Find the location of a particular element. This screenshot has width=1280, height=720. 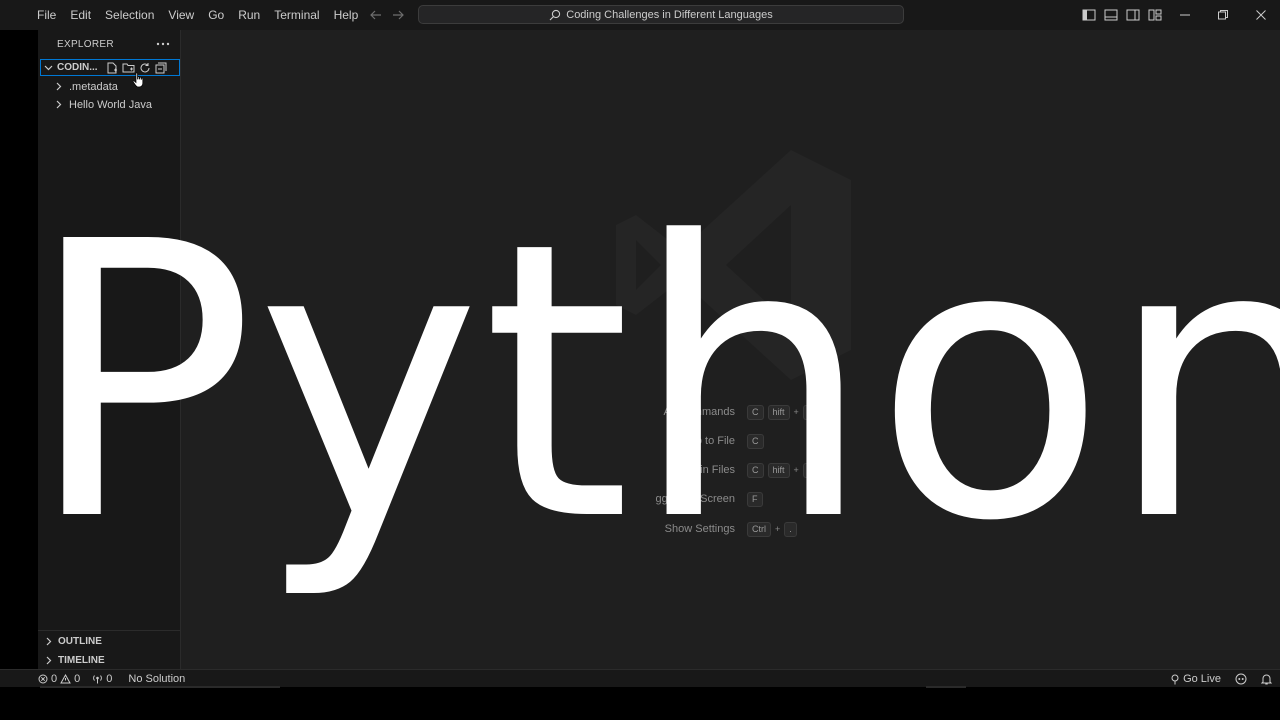

menu-go: Go is located at coordinates (216, 15).